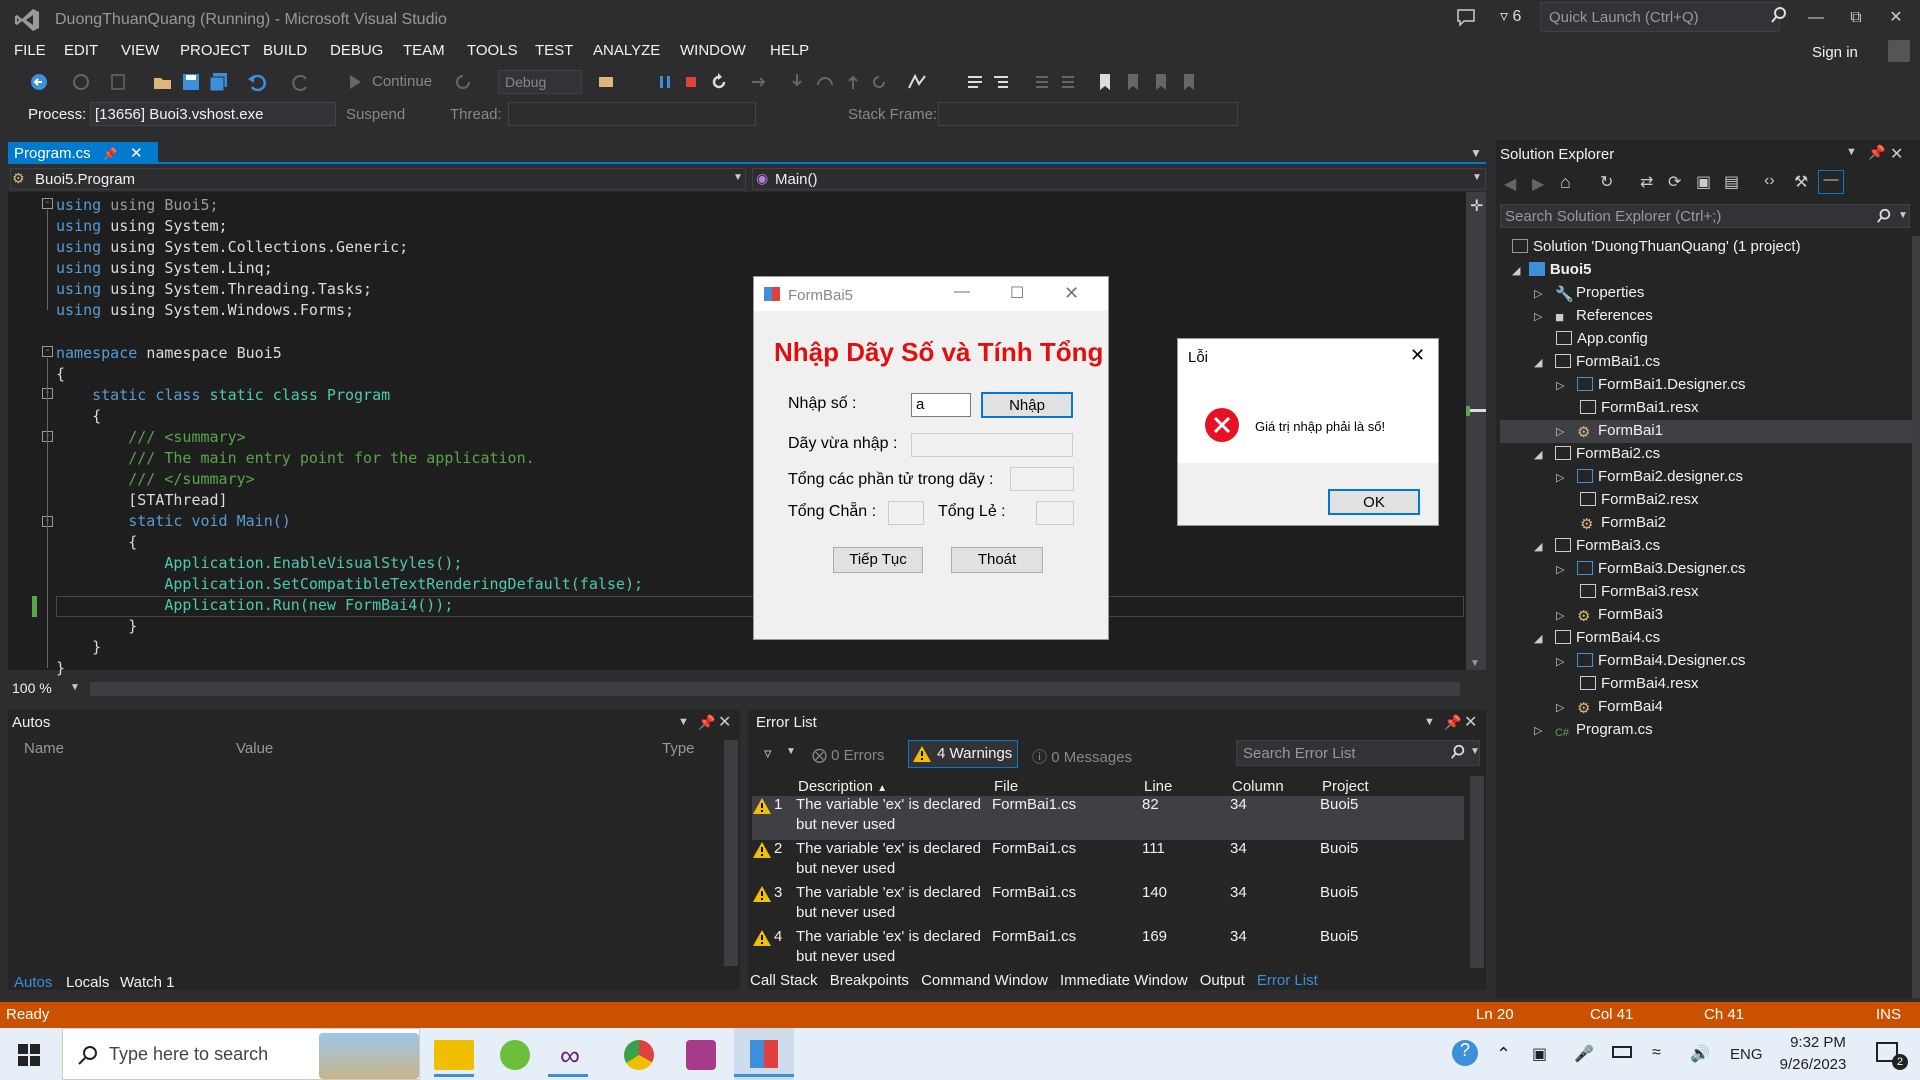 This screenshot has height=1080, width=1920. Describe the element at coordinates (1651, 571) in the screenshot. I see `tree-item-formbai3-designer: ▷ FormBai3.Designer.cs` at that location.